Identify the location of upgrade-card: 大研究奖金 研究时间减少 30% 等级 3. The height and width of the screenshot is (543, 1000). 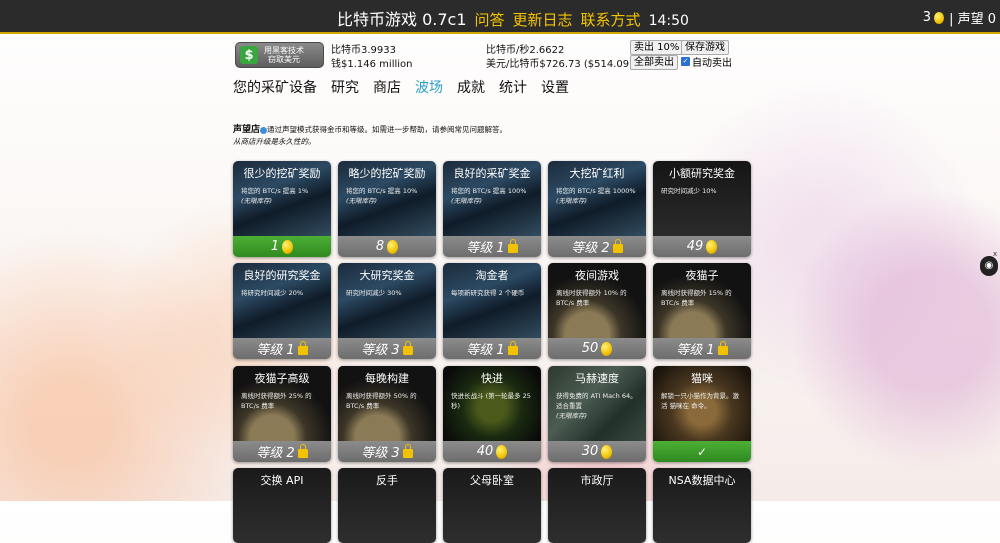
(387, 311).